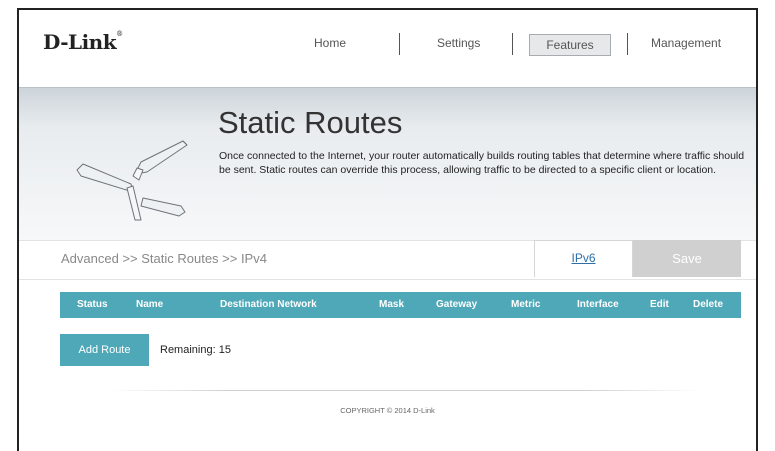 This screenshot has width=775, height=451. Describe the element at coordinates (457, 304) in the screenshot. I see `column-gateway: Gateway` at that location.